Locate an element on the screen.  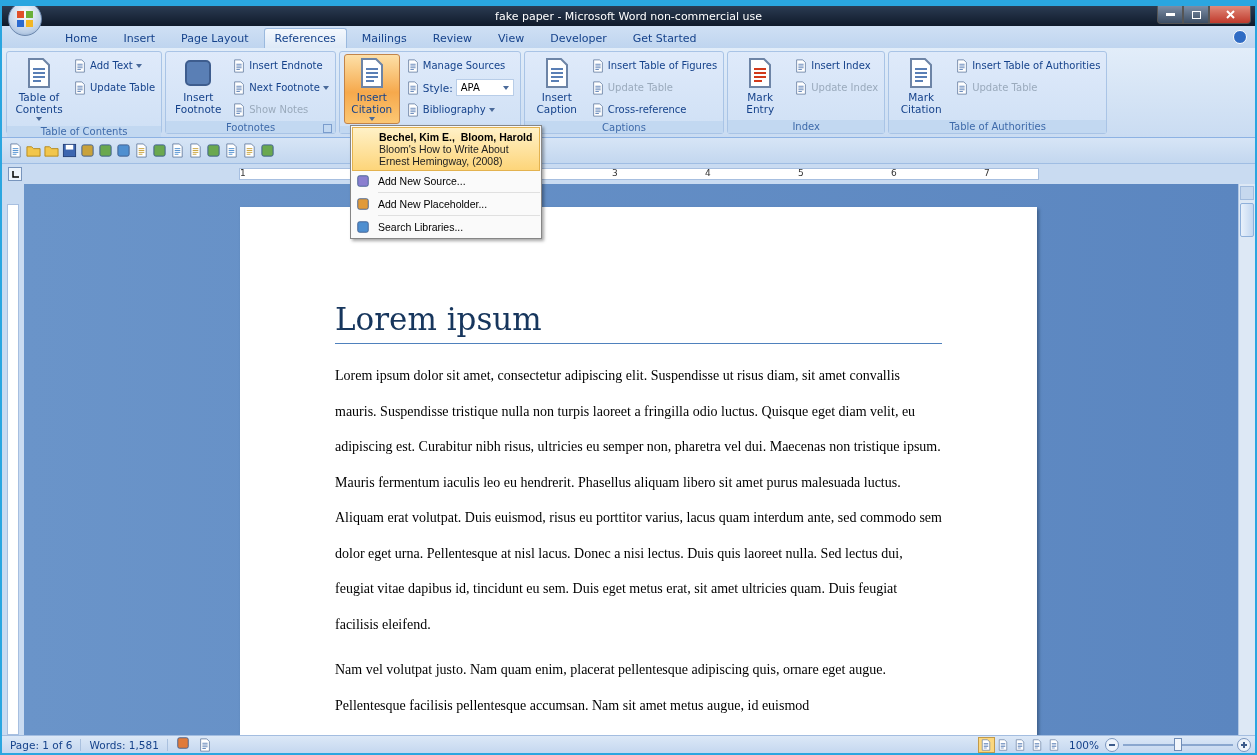
ribbon-button: Insert Table of Authorities is located at coordinates (1028, 65).